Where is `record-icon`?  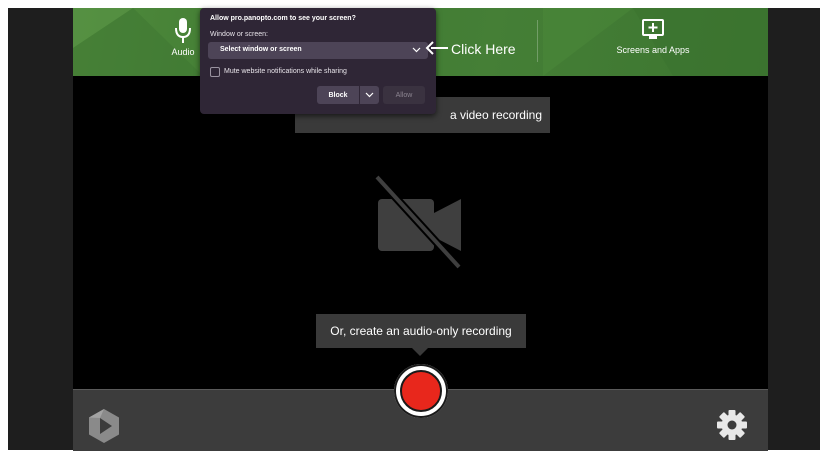 record-icon is located at coordinates (421, 391).